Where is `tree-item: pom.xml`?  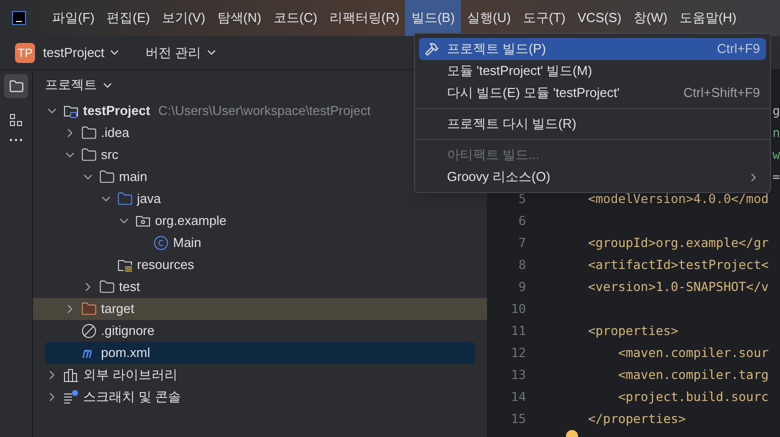 tree-item: pom.xml is located at coordinates (260, 353).